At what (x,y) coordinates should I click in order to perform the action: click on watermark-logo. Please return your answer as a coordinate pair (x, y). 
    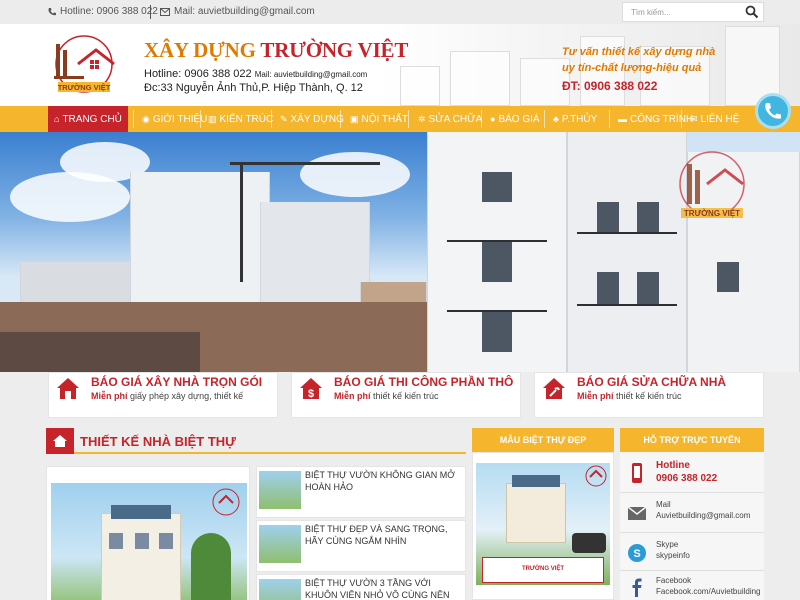
    Looking at the image, I should click on (596, 476).